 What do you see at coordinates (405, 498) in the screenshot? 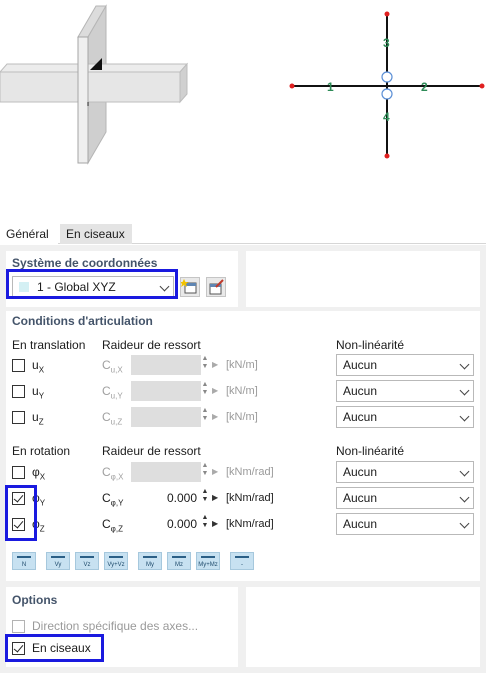
I see `phiy-nonlinearity-select: Aucun` at bounding box center [405, 498].